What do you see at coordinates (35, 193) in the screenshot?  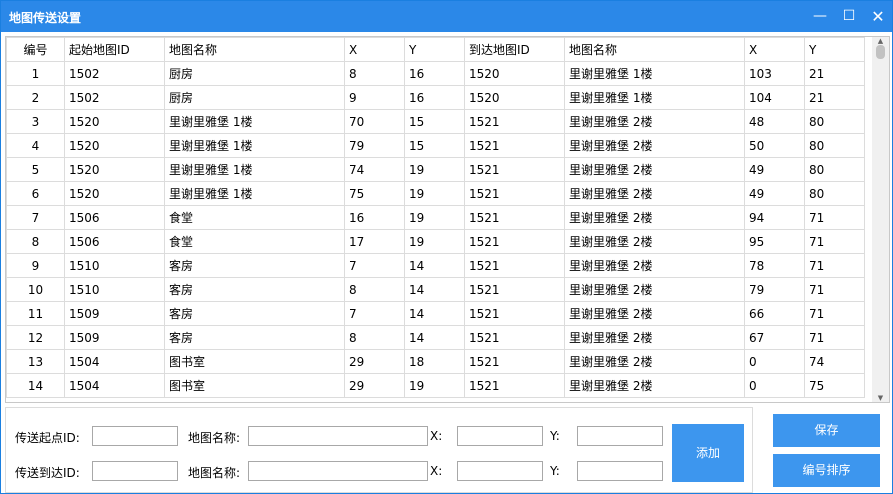 I see `table-cell: 6` at bounding box center [35, 193].